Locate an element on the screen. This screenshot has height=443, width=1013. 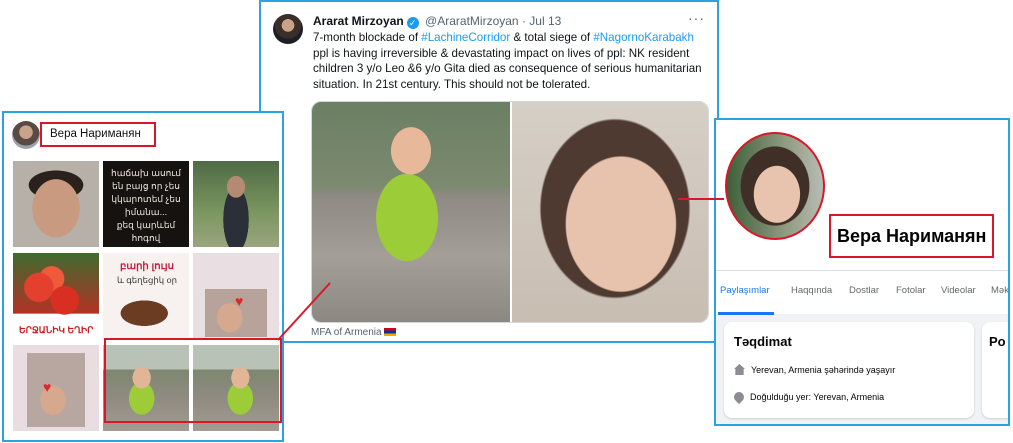
birthplace-row: Doğulduğu yer: Yerevan, Armenia is located at coordinates (807, 397).